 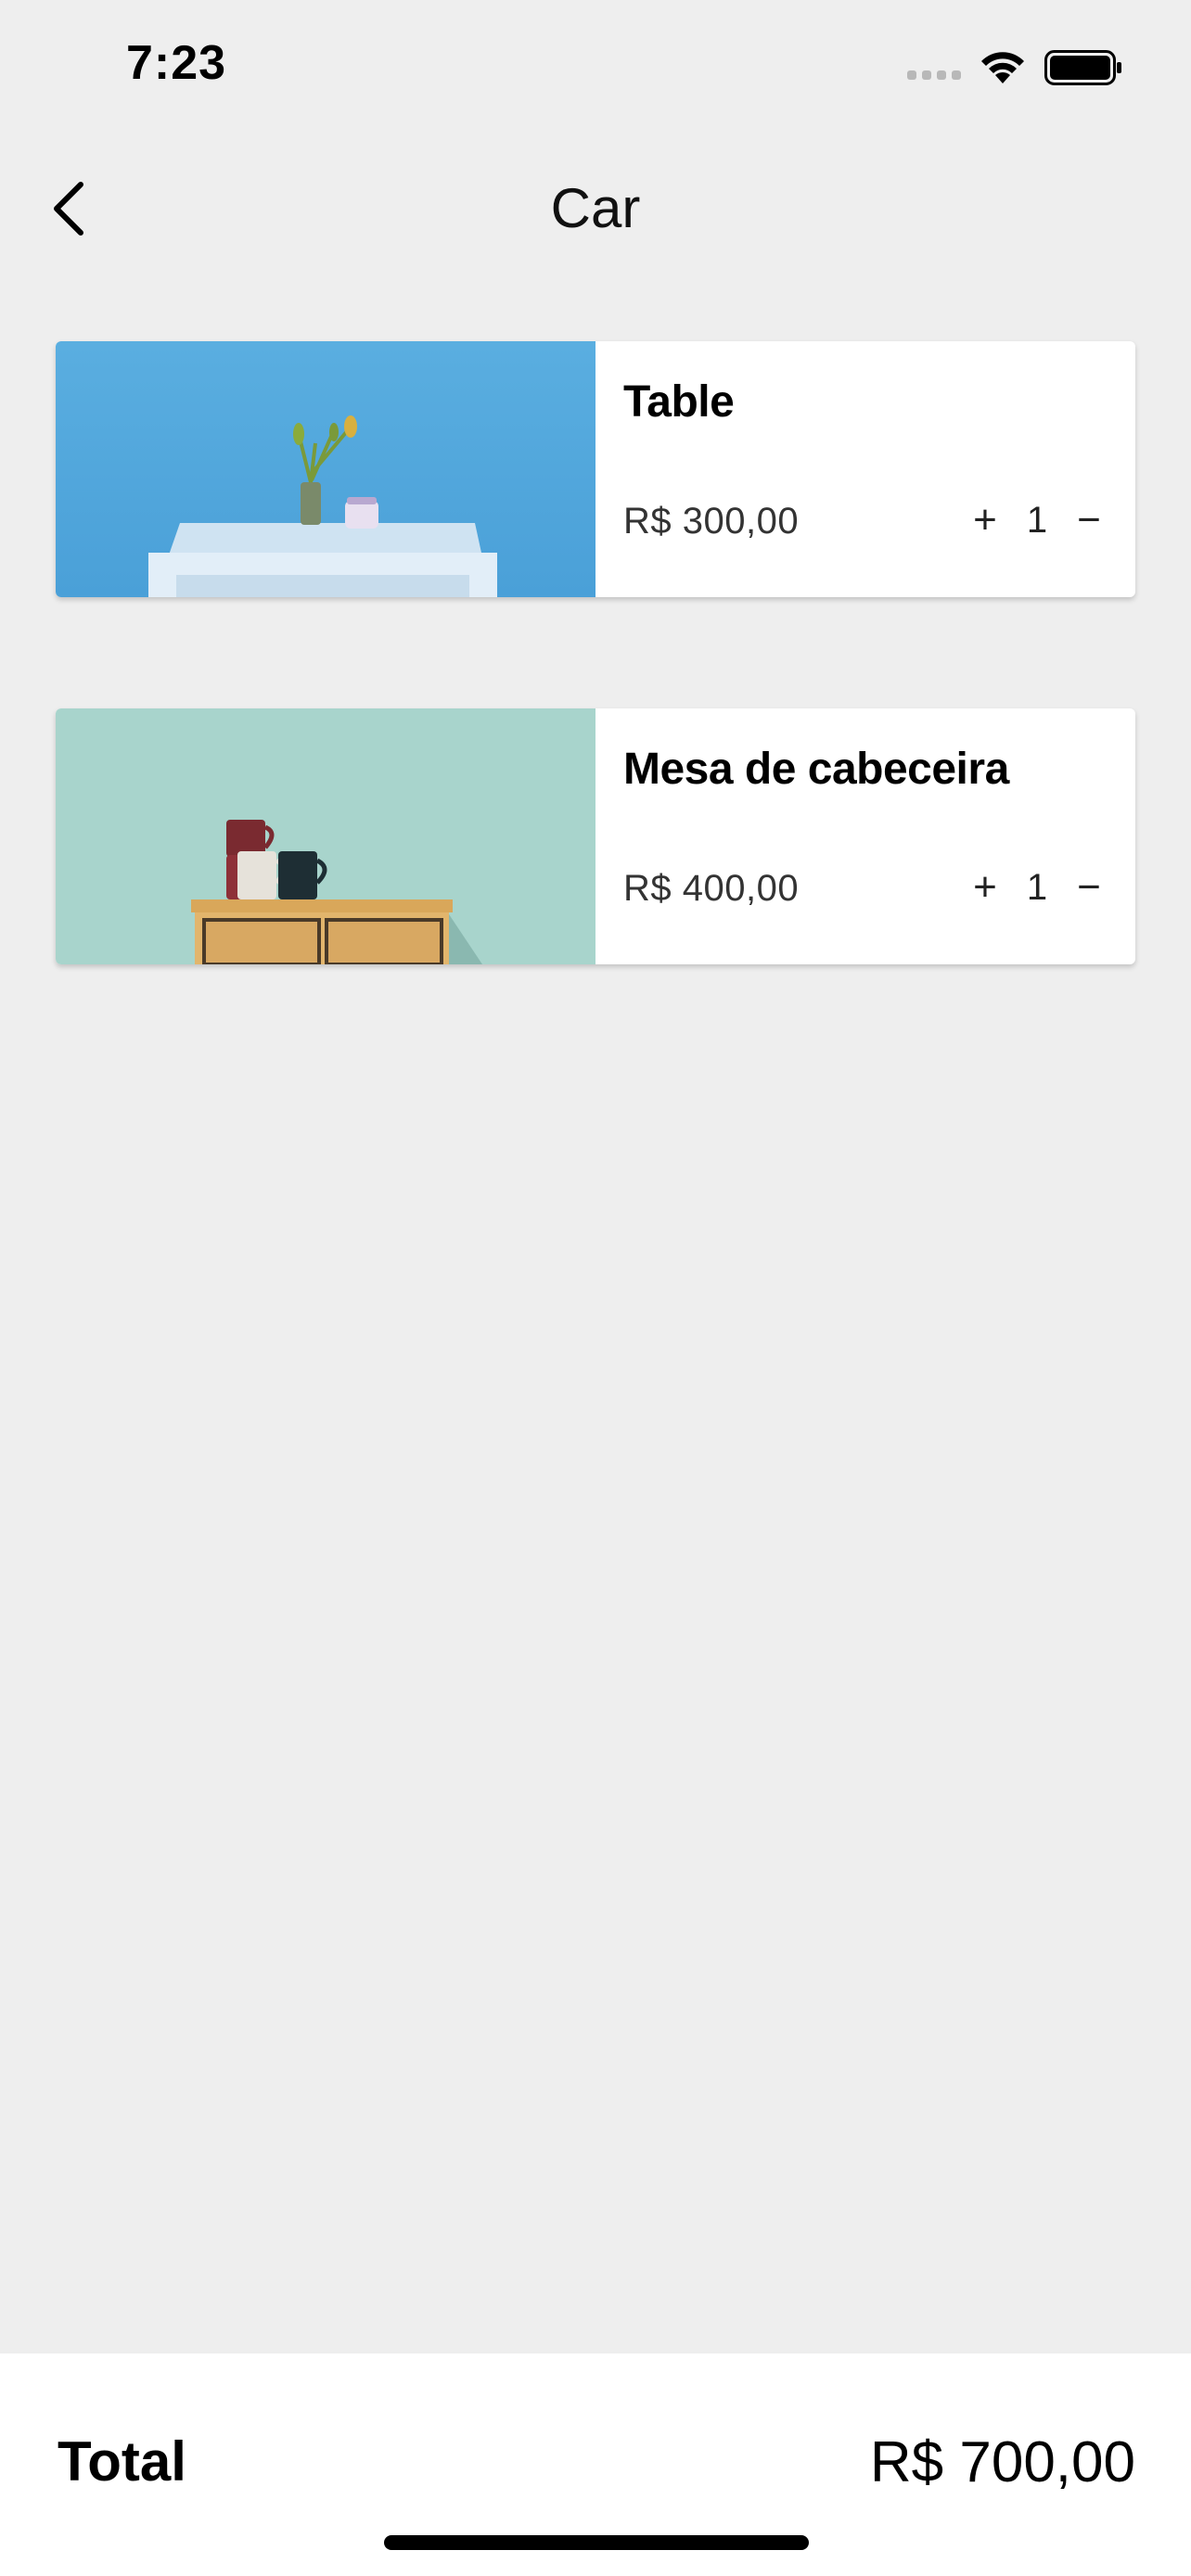 I want to click on nav-bar: Car, so click(x=595, y=208).